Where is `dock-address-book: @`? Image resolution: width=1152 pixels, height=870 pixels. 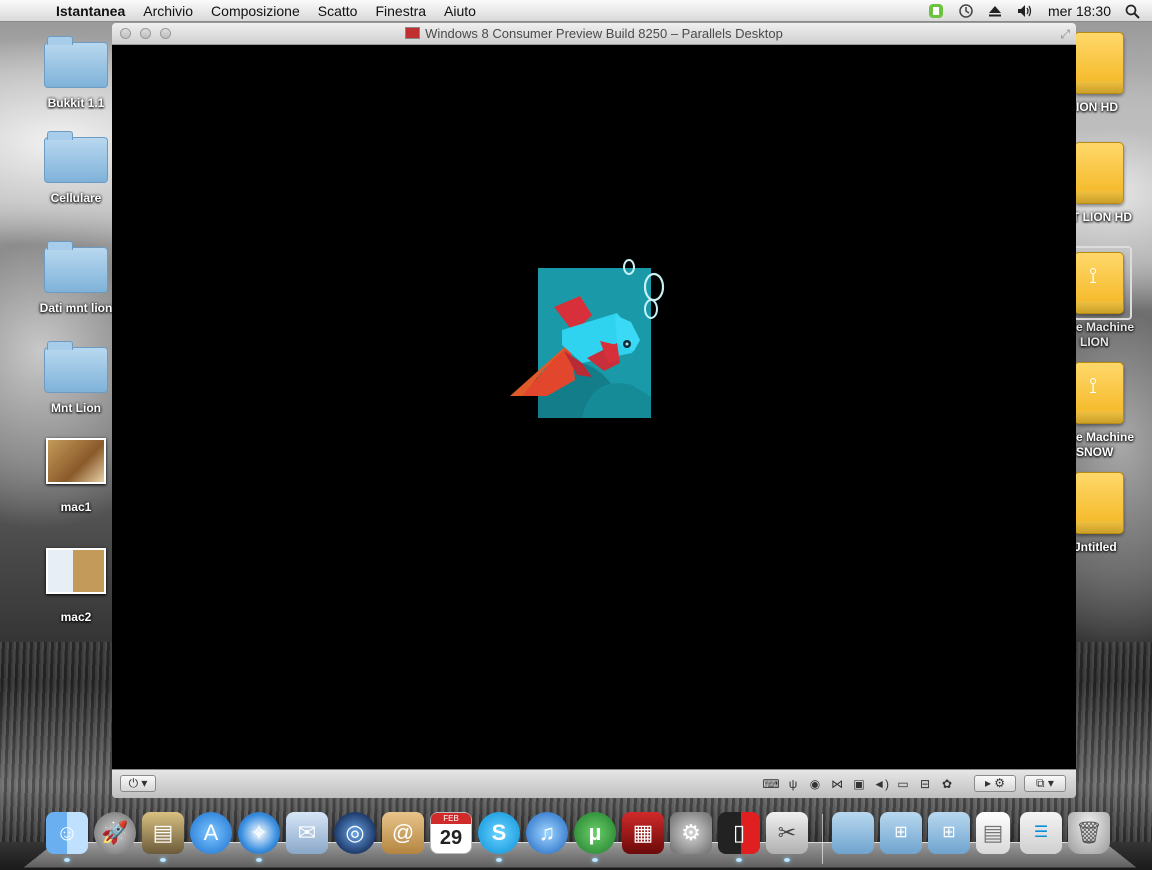
dock-address-book: @ is located at coordinates (403, 833).